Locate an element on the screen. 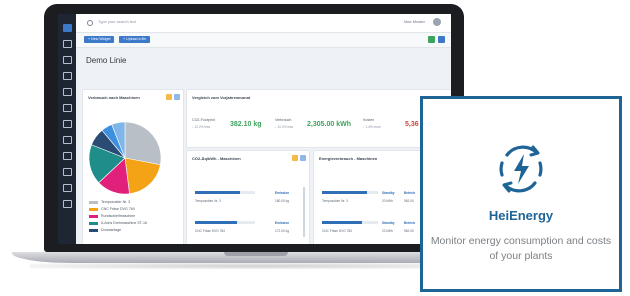 The width and height of the screenshot is (630, 296). pie-chart is located at coordinates (125, 158).